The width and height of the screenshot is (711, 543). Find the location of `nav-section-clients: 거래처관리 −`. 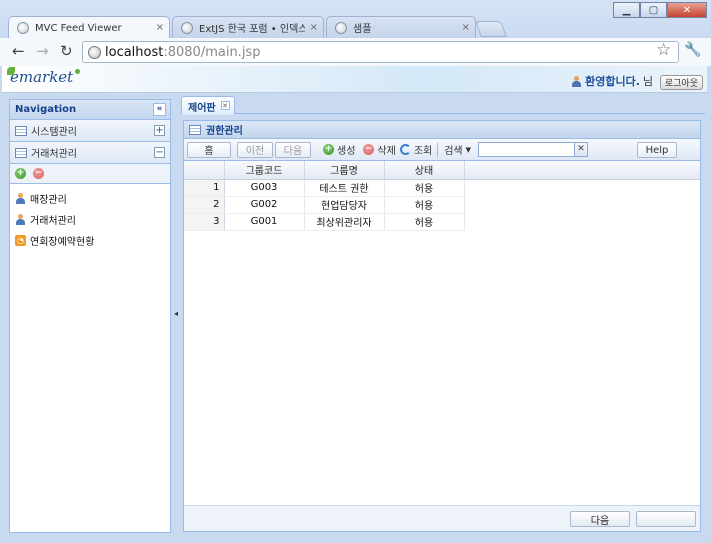

nav-section-clients: 거래처관리 − is located at coordinates (90, 153).